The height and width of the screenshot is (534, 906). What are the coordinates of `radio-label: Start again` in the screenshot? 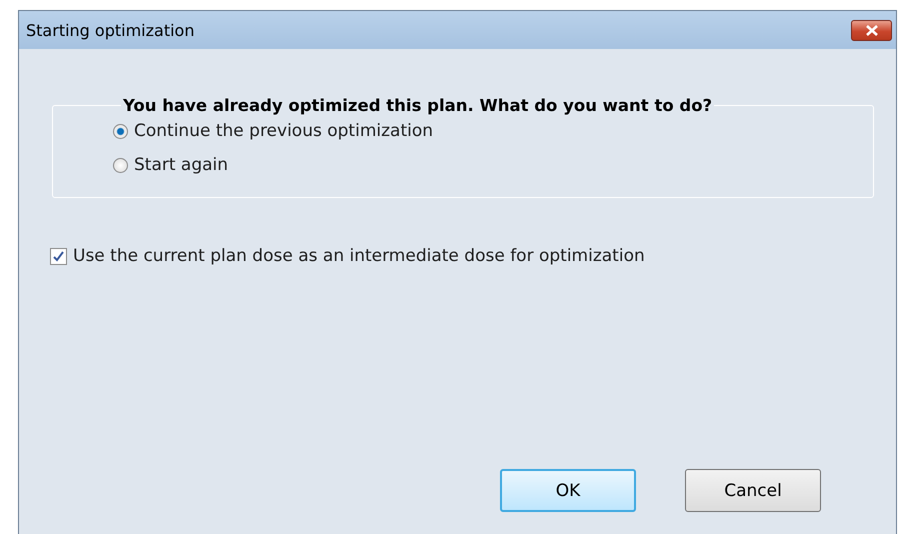 It's located at (181, 165).